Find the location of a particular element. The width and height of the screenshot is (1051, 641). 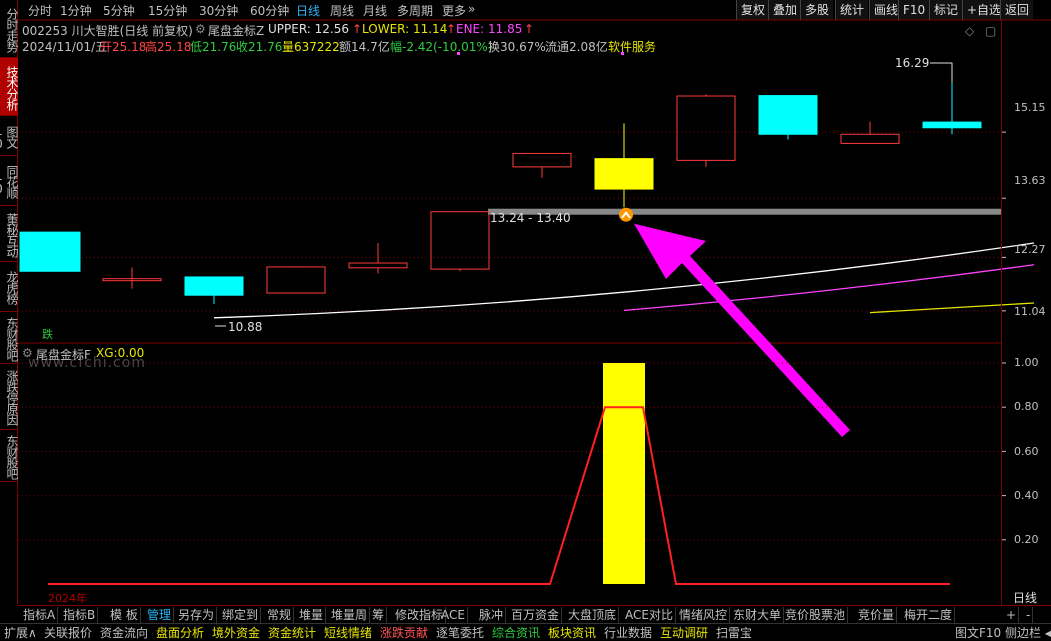

axis-tick-label: 0.60 is located at coordinates (1026, 451).